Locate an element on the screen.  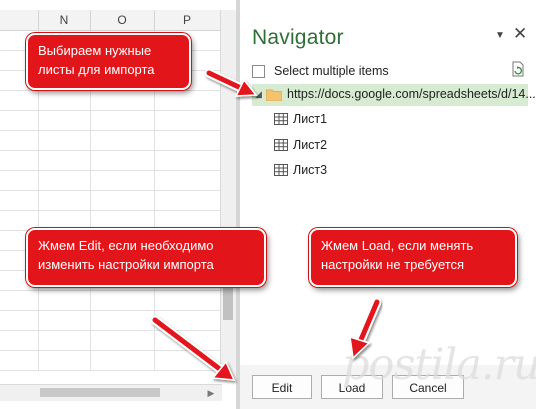
arrow-to-source is located at coordinates (231, 82).